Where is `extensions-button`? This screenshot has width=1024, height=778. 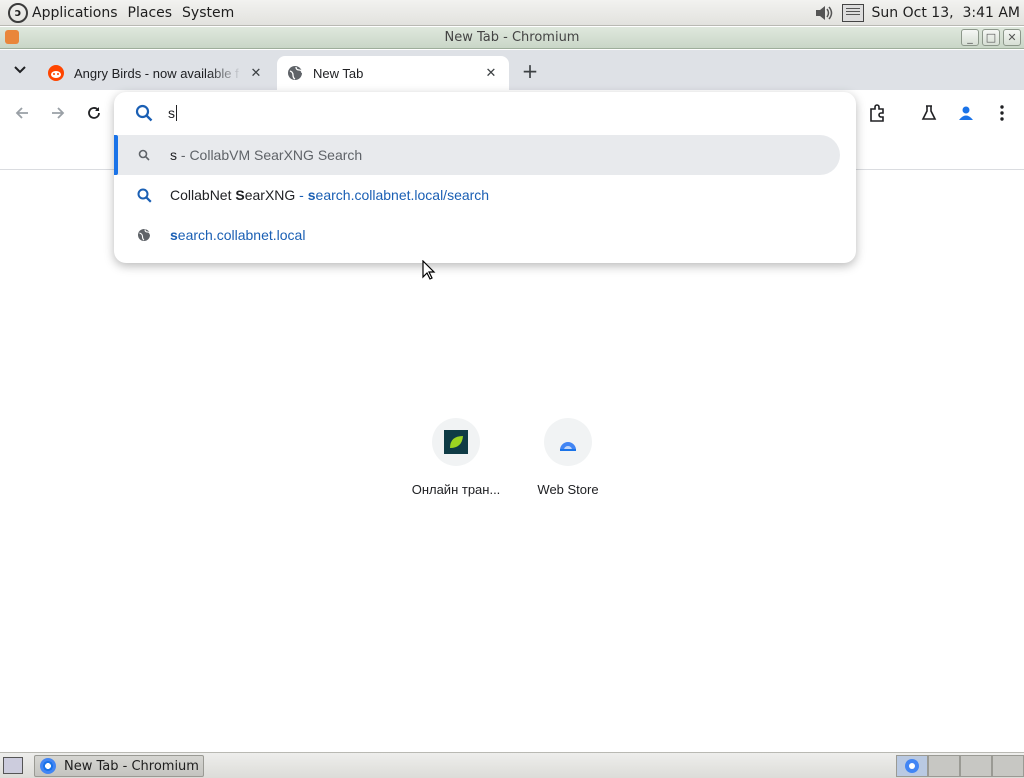 extensions-button is located at coordinates (877, 113).